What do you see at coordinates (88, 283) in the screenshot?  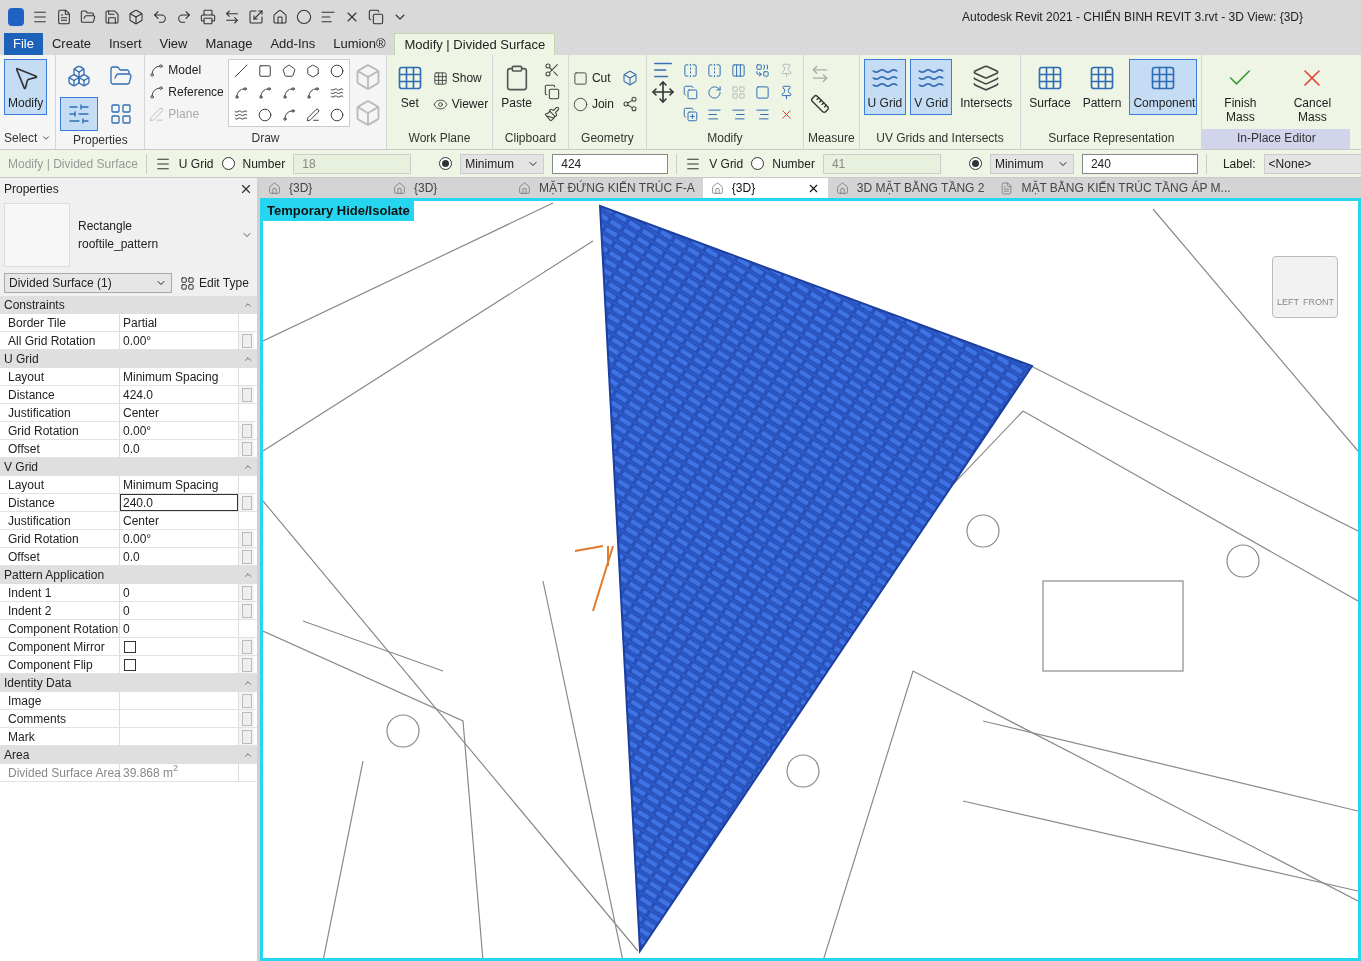 I see `instance-selector: Divided Surface (1)` at bounding box center [88, 283].